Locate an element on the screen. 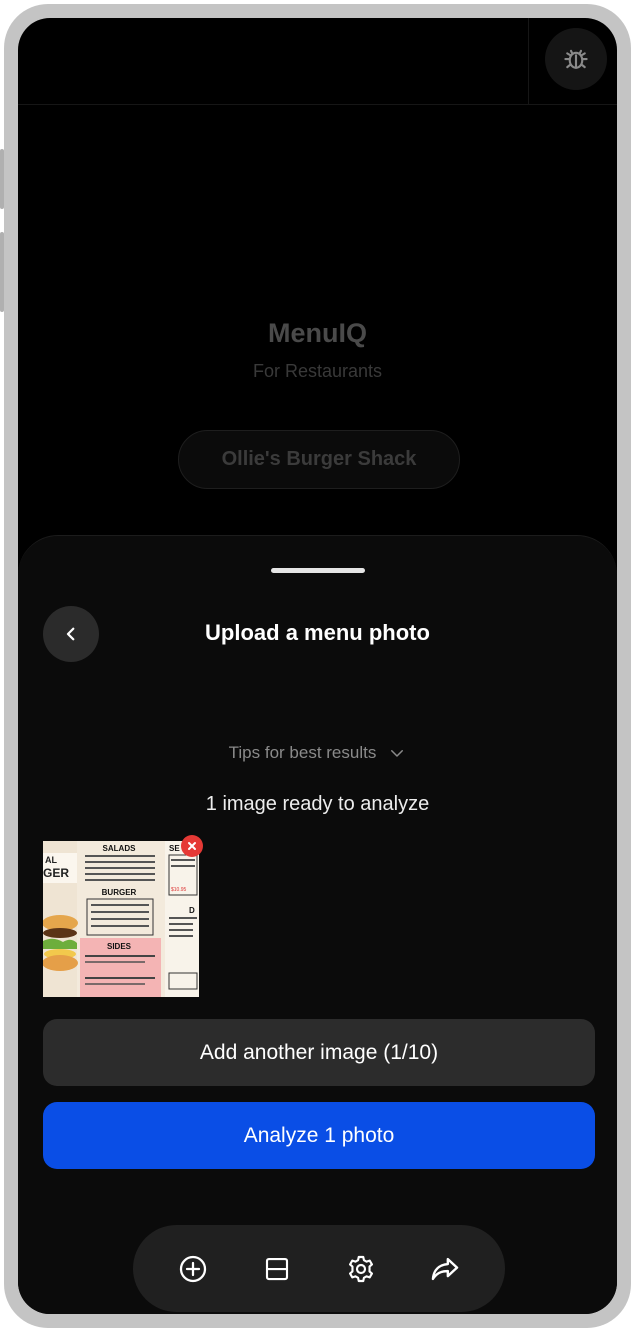 Image resolution: width=635 pixels, height=1332 pixels. app-subtitle: For Restaurants is located at coordinates (317, 371).